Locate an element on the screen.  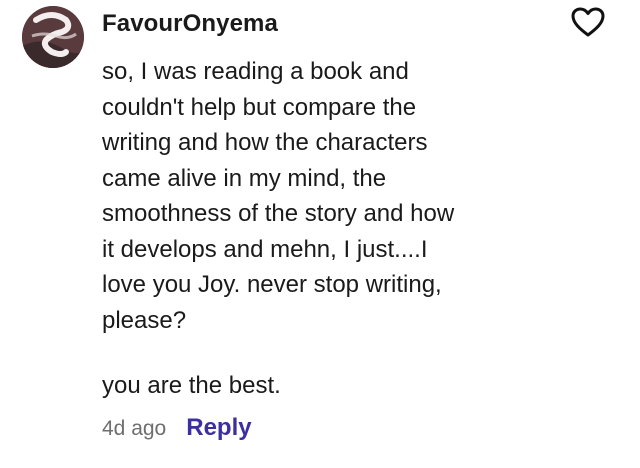
comment-signoff: you are the best. is located at coordinates (191, 385).